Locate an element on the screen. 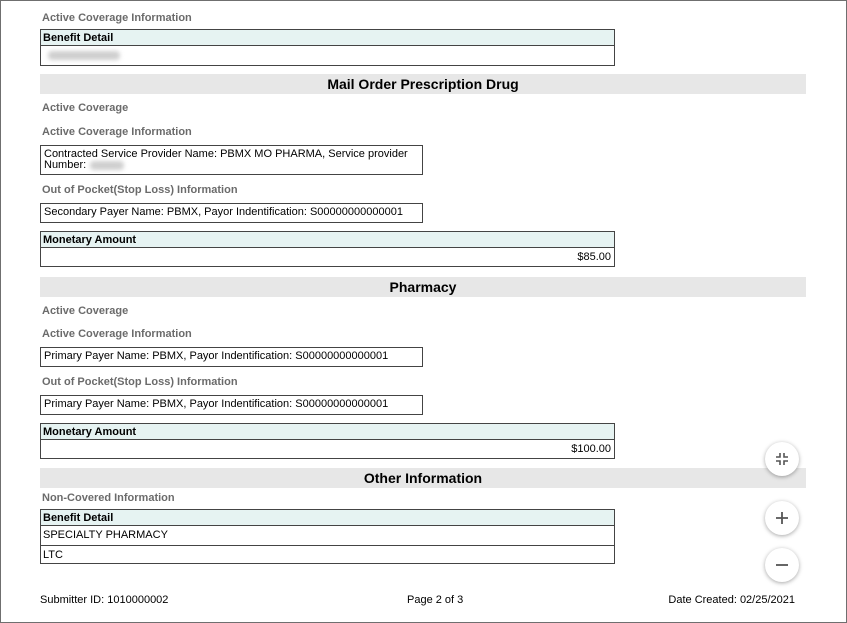 The width and height of the screenshot is (847, 623). mail-order-monetary-value: $85.00 is located at coordinates (594, 257).